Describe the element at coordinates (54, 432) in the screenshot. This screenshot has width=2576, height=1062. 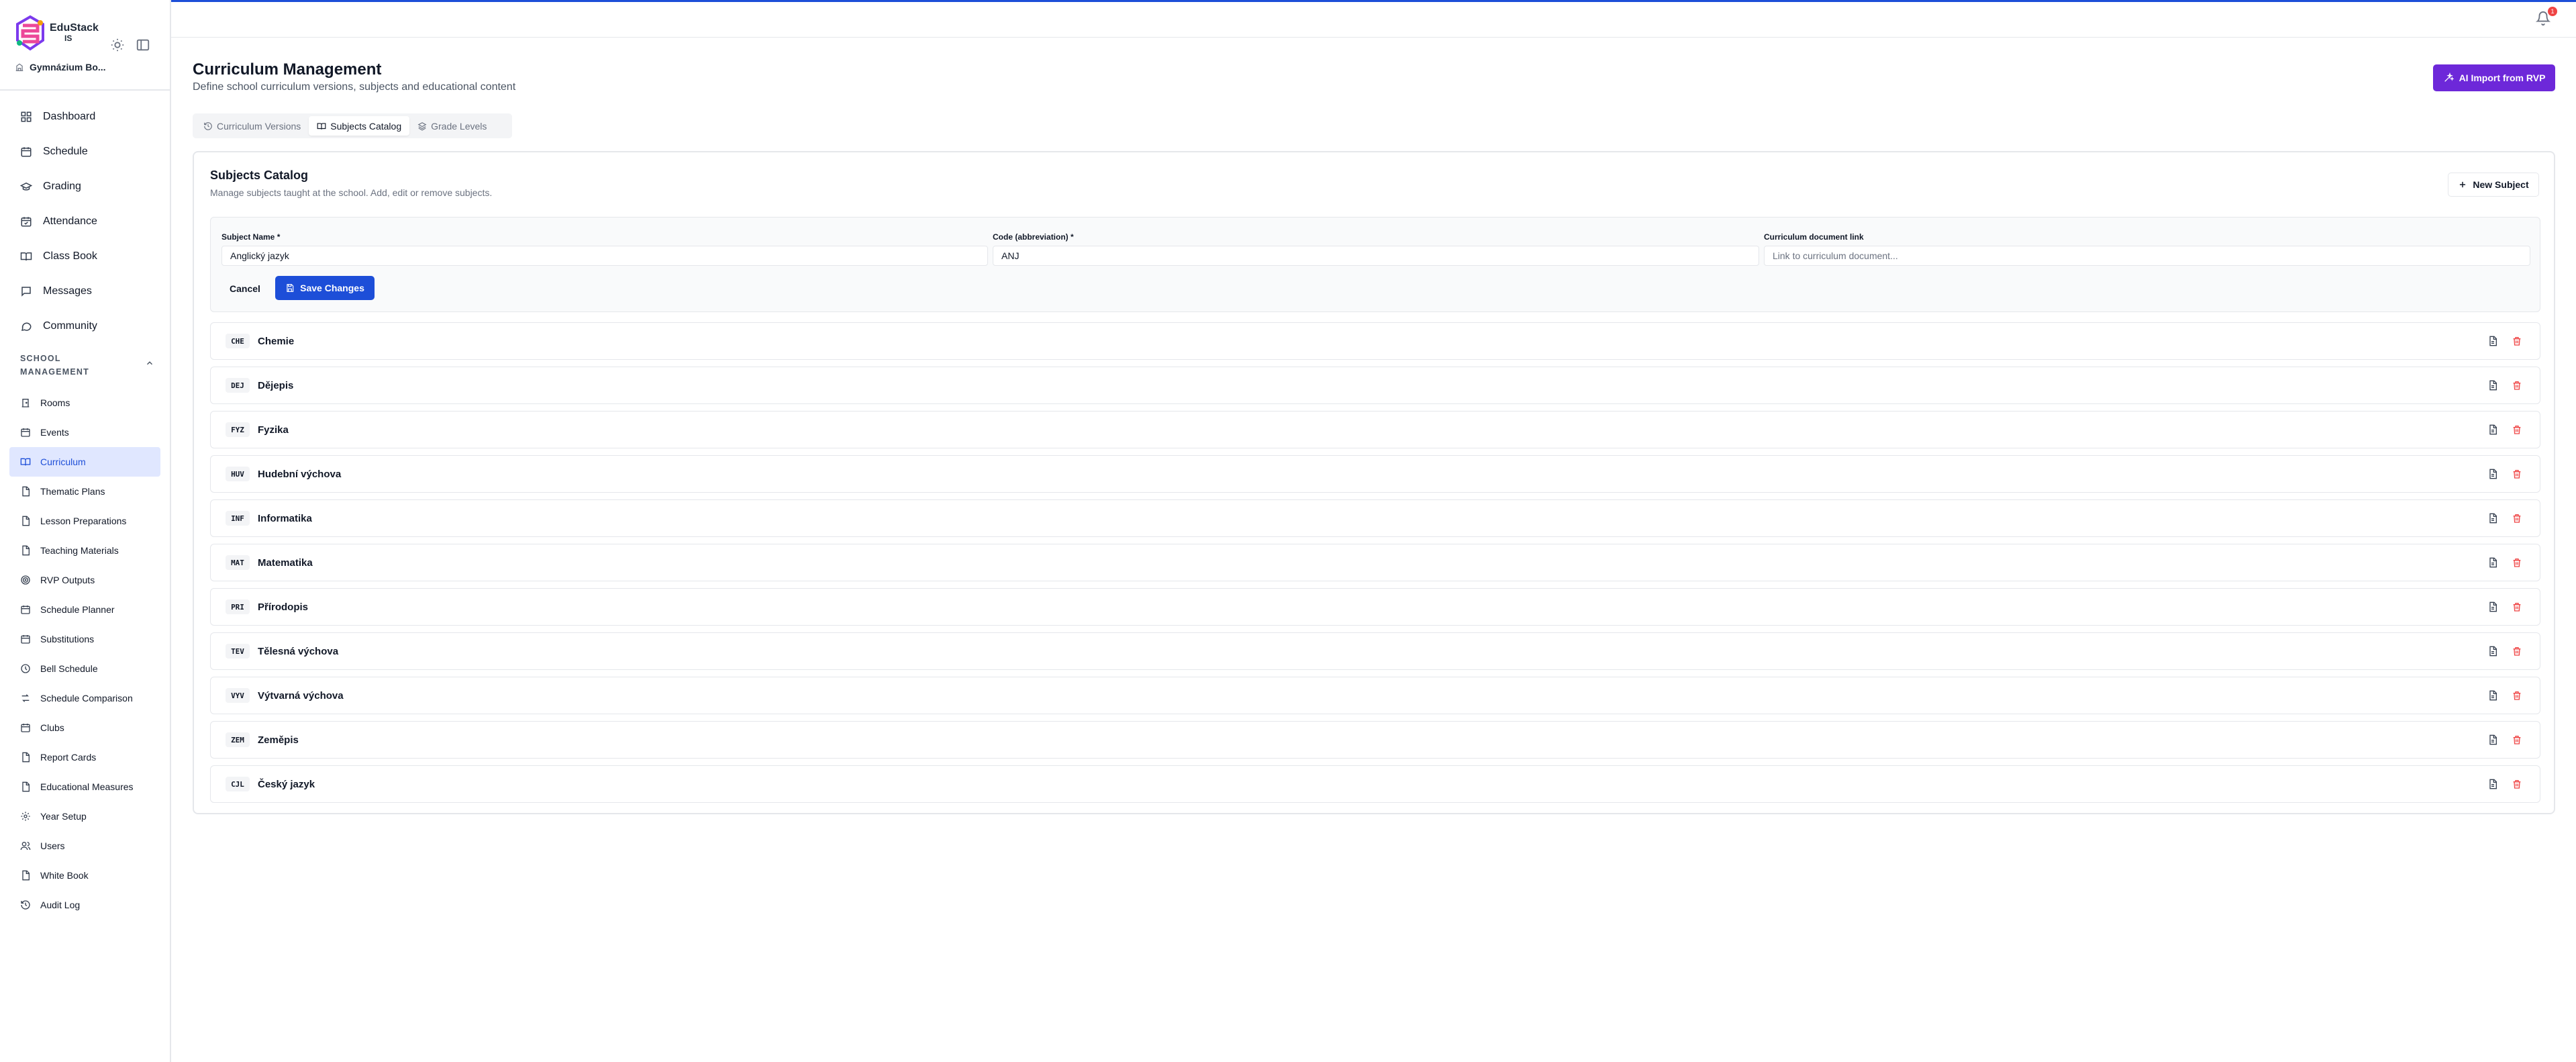
I see `nav-item-label: Events` at that location.